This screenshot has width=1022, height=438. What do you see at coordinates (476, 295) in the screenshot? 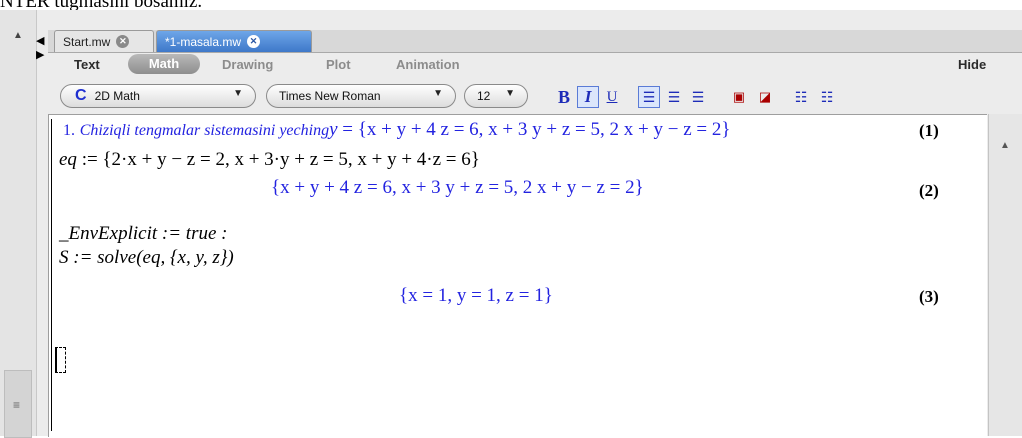
I see `solve-output: {x = 1, y = 1, z = 1}` at bounding box center [476, 295].